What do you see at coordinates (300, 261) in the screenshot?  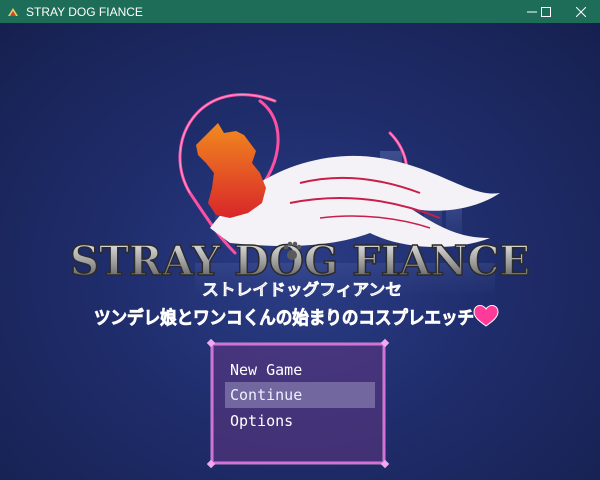 I see `logo-title-text: STRAY DOG FIANCE` at bounding box center [300, 261].